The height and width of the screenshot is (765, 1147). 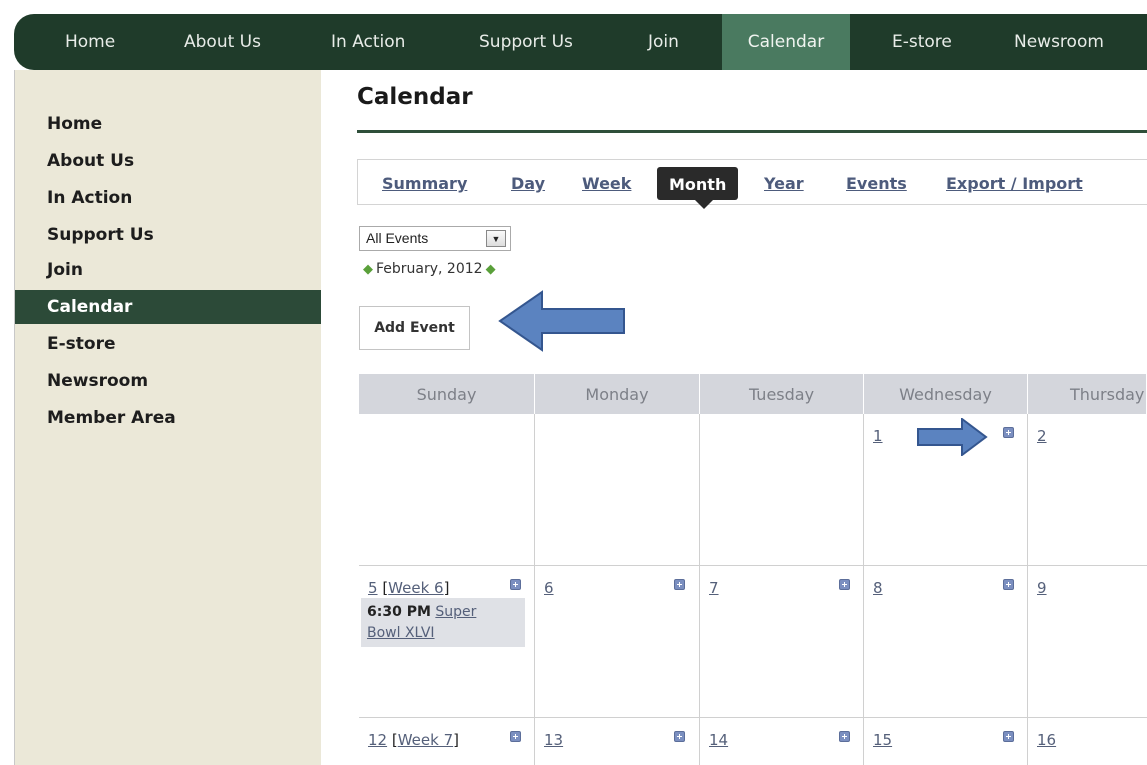 I want to click on event-time: 6:30 PM, so click(x=399, y=612).